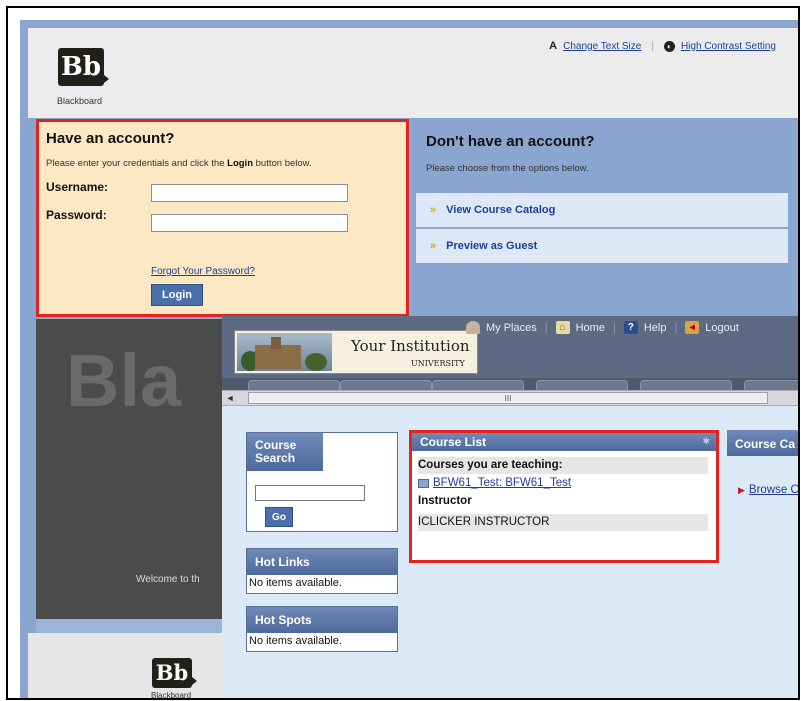  What do you see at coordinates (171, 695) in the screenshot?
I see `footer-logo-caption: Blackboard` at bounding box center [171, 695].